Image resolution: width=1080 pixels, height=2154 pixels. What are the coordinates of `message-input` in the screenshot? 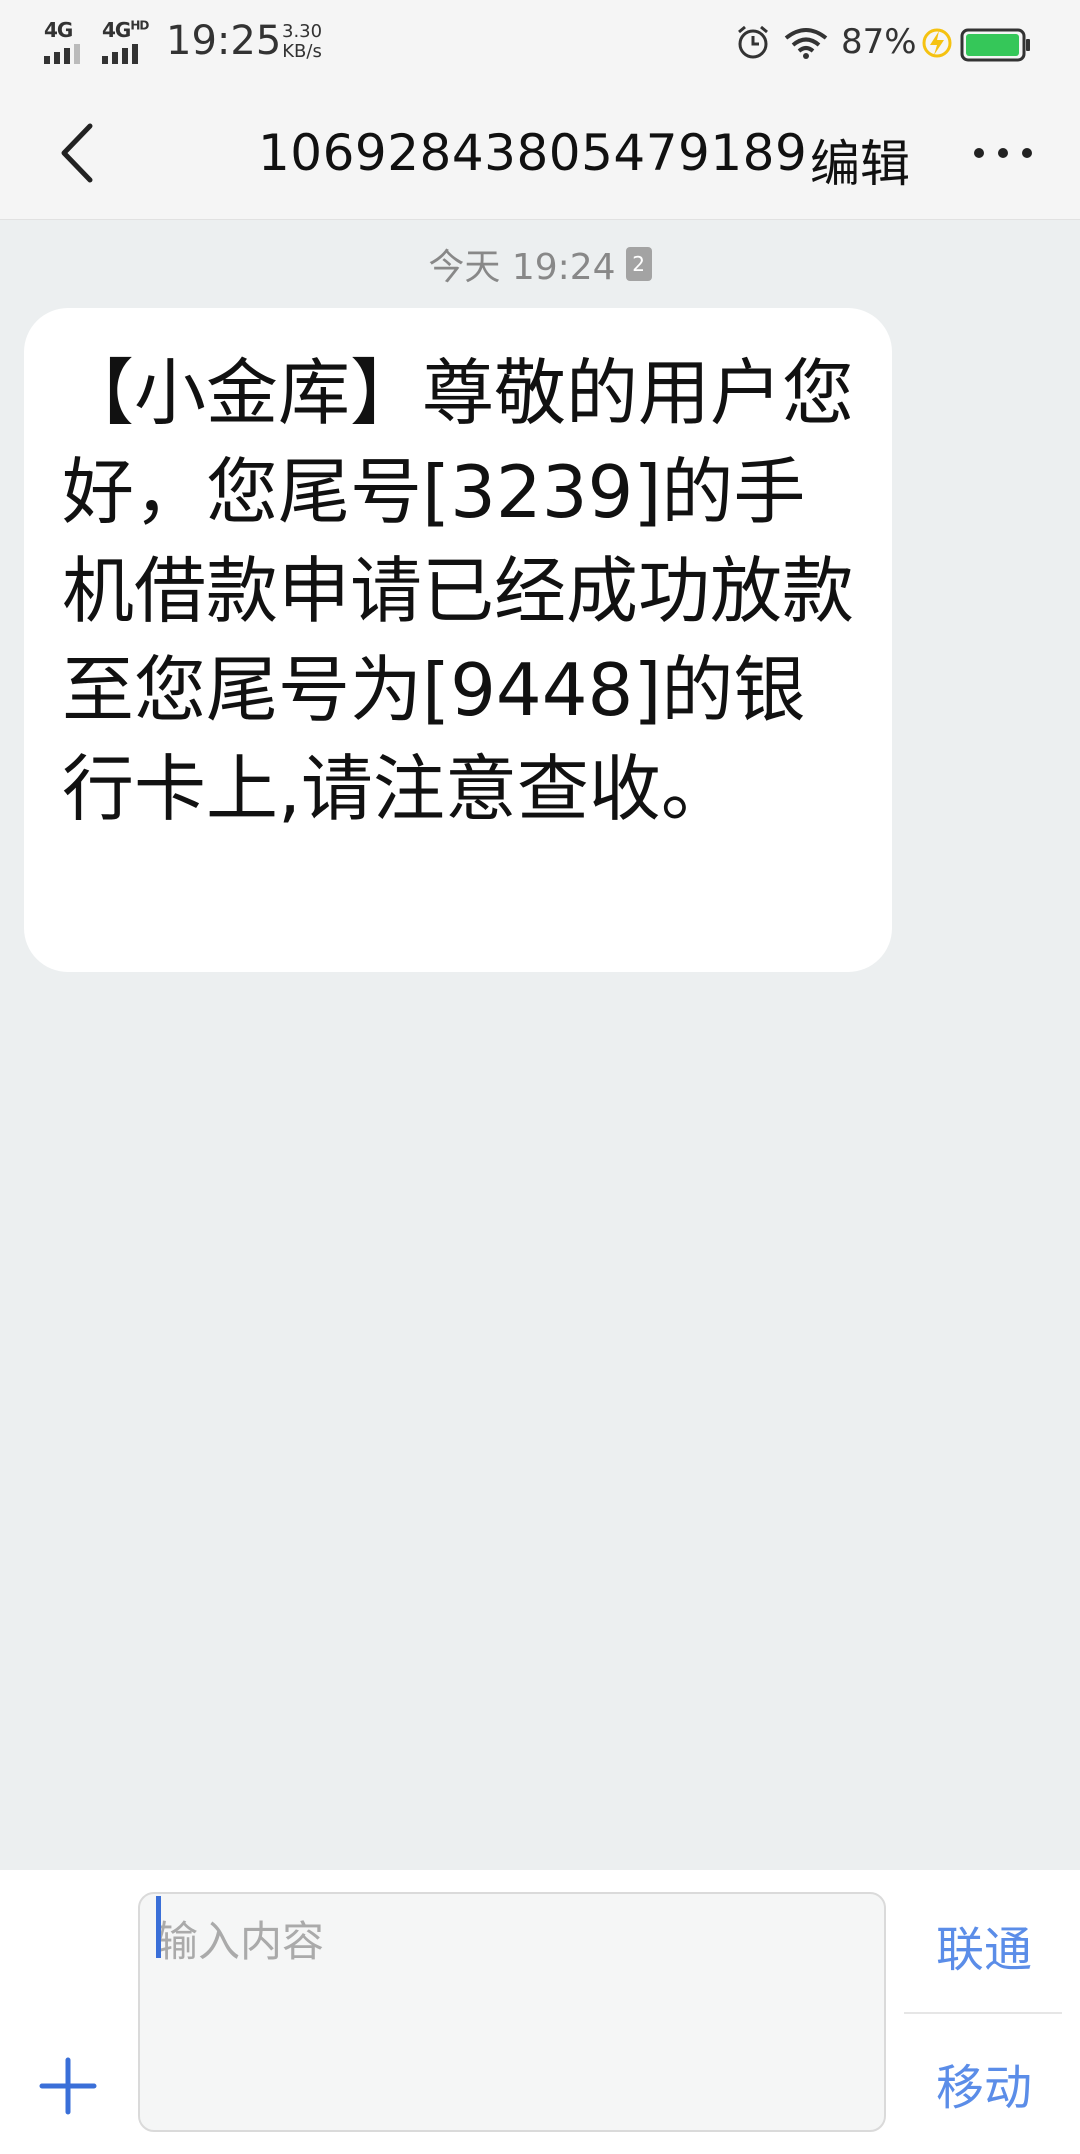 It's located at (512, 2012).